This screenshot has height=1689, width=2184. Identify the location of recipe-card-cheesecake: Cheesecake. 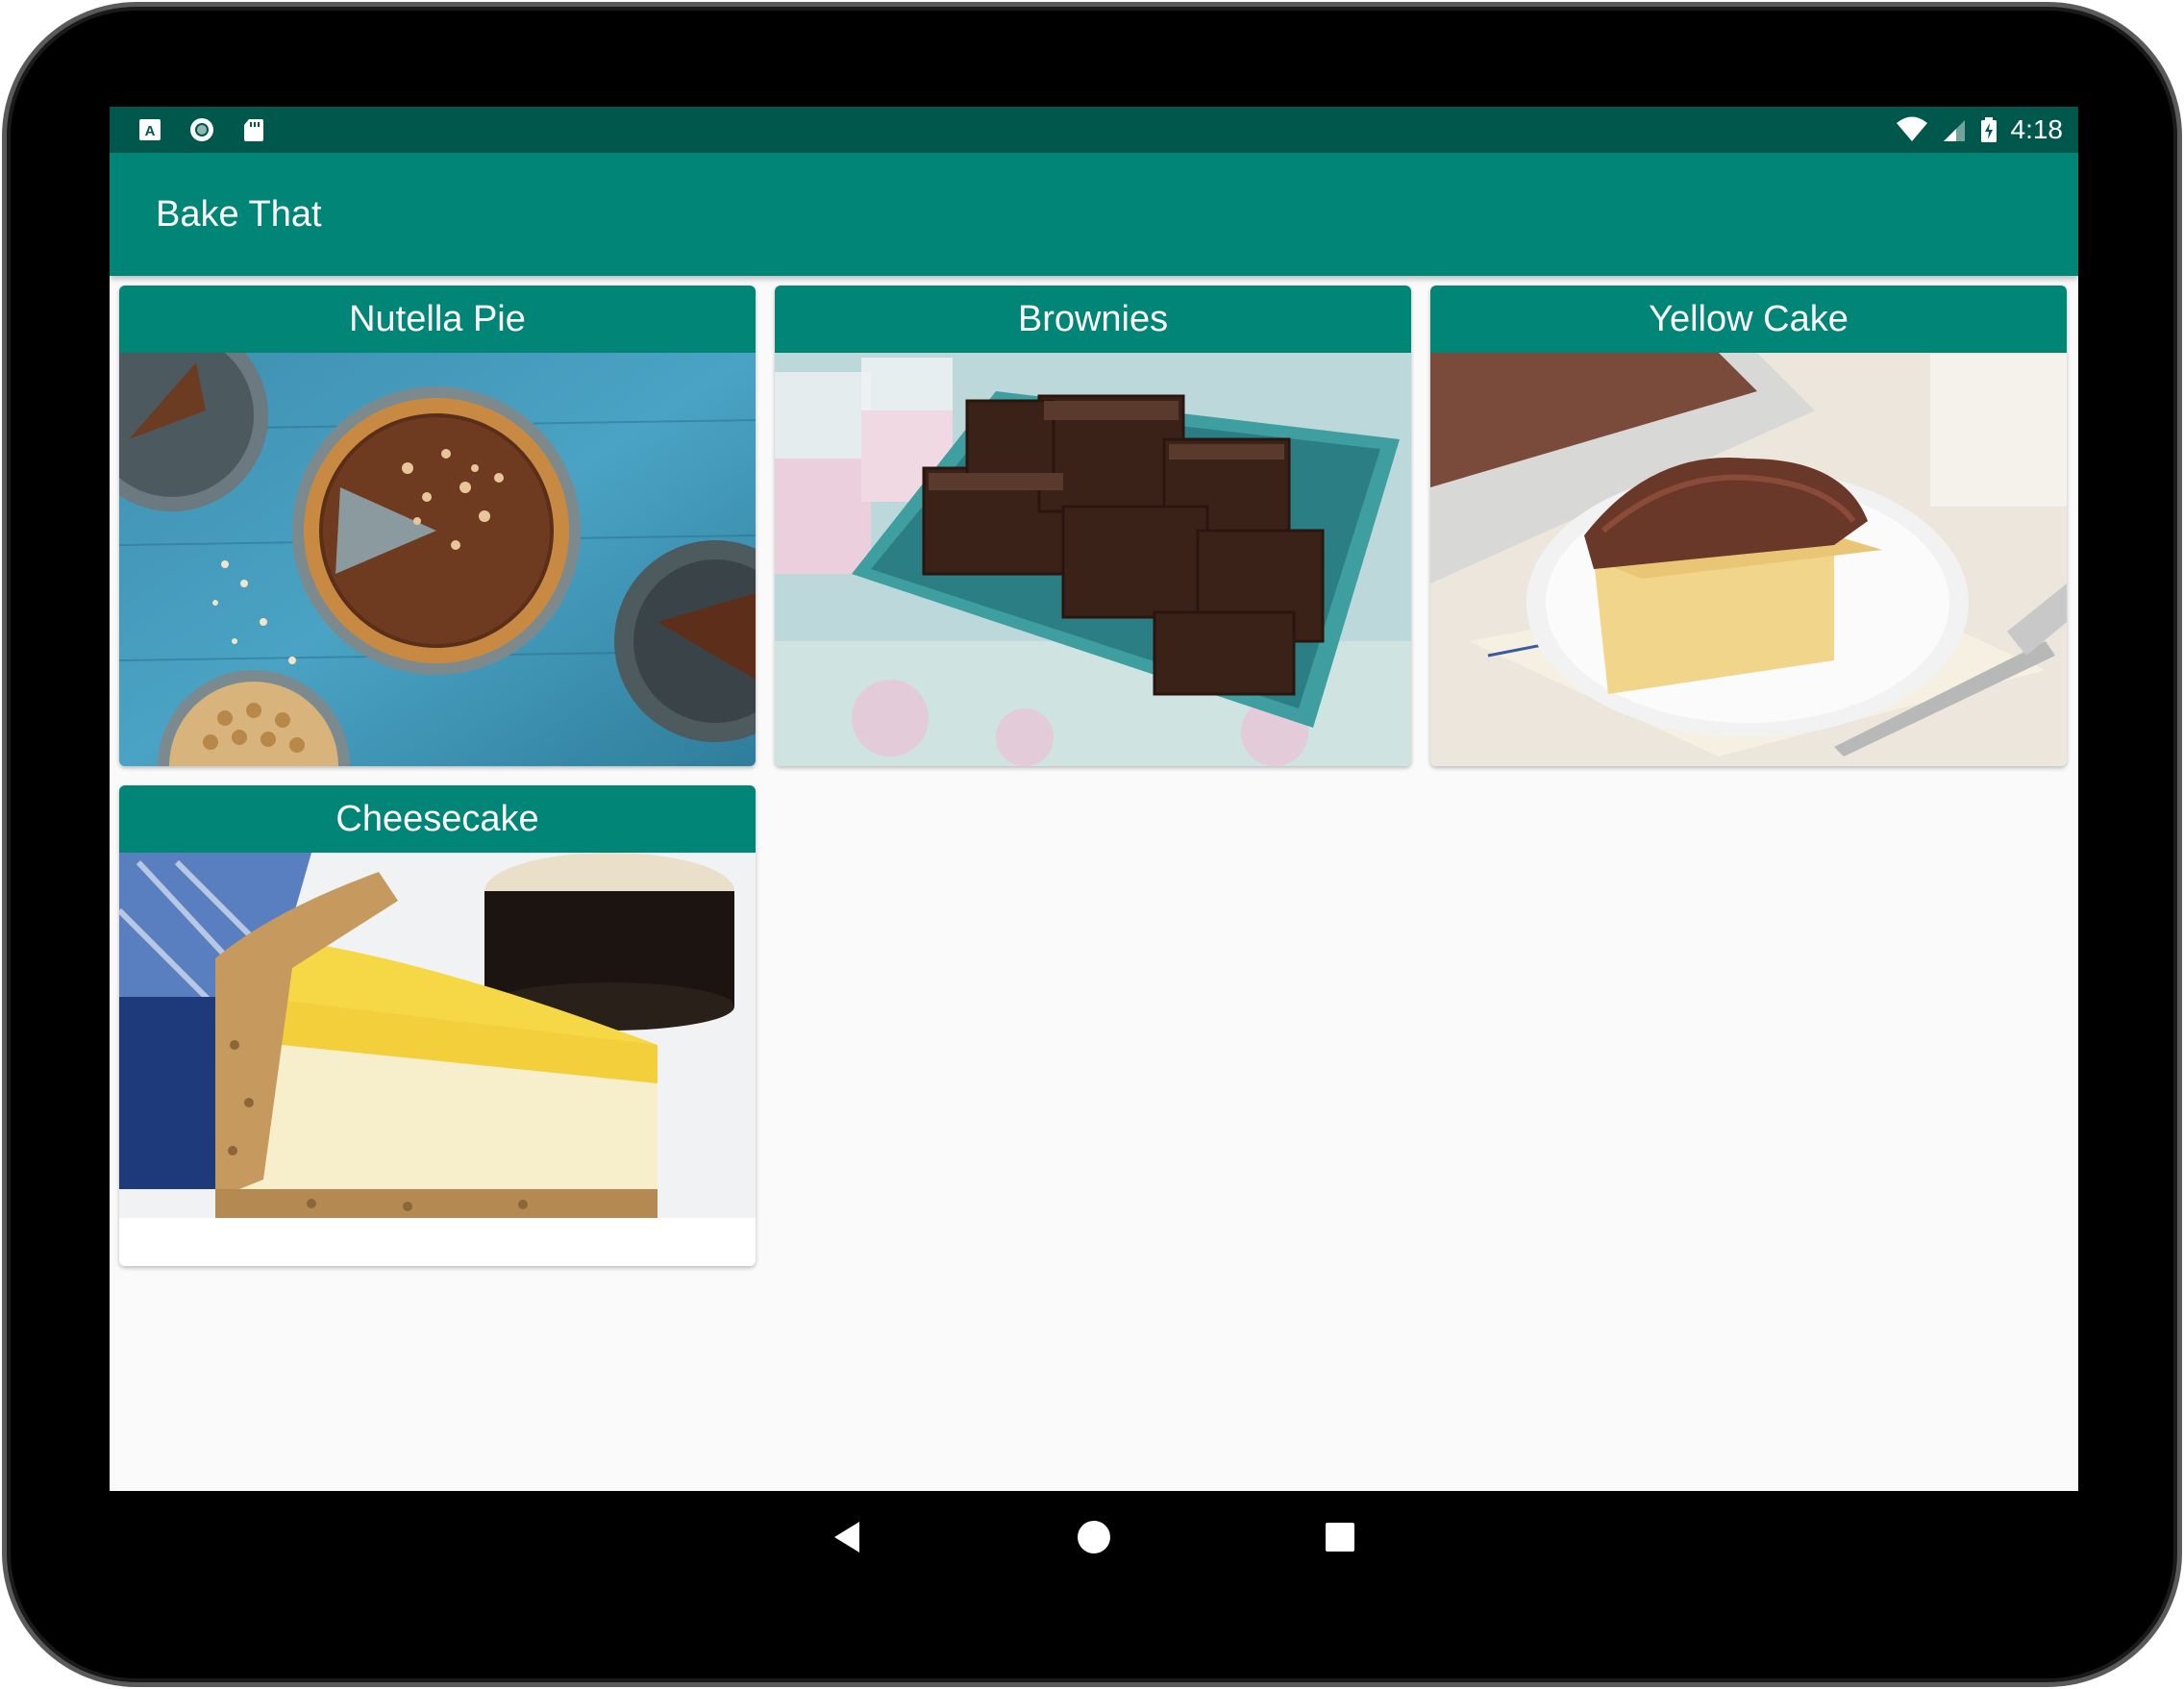
(438, 1025).